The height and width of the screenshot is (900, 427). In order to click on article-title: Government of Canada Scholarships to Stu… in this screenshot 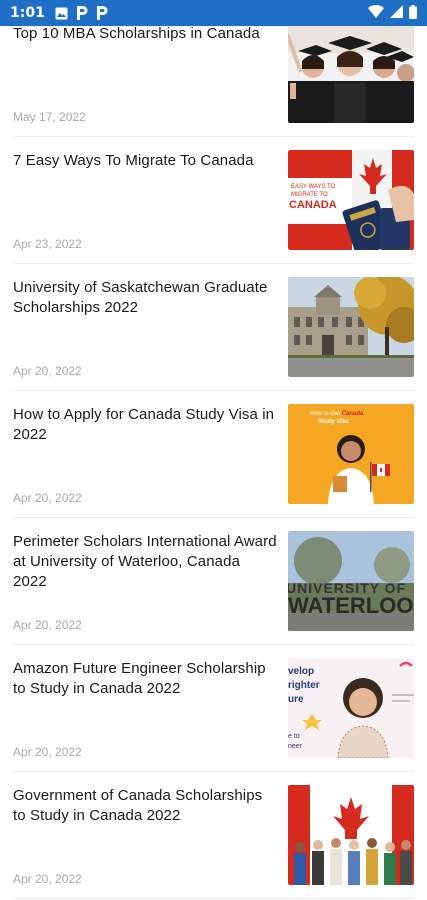, I will do `click(138, 805)`.